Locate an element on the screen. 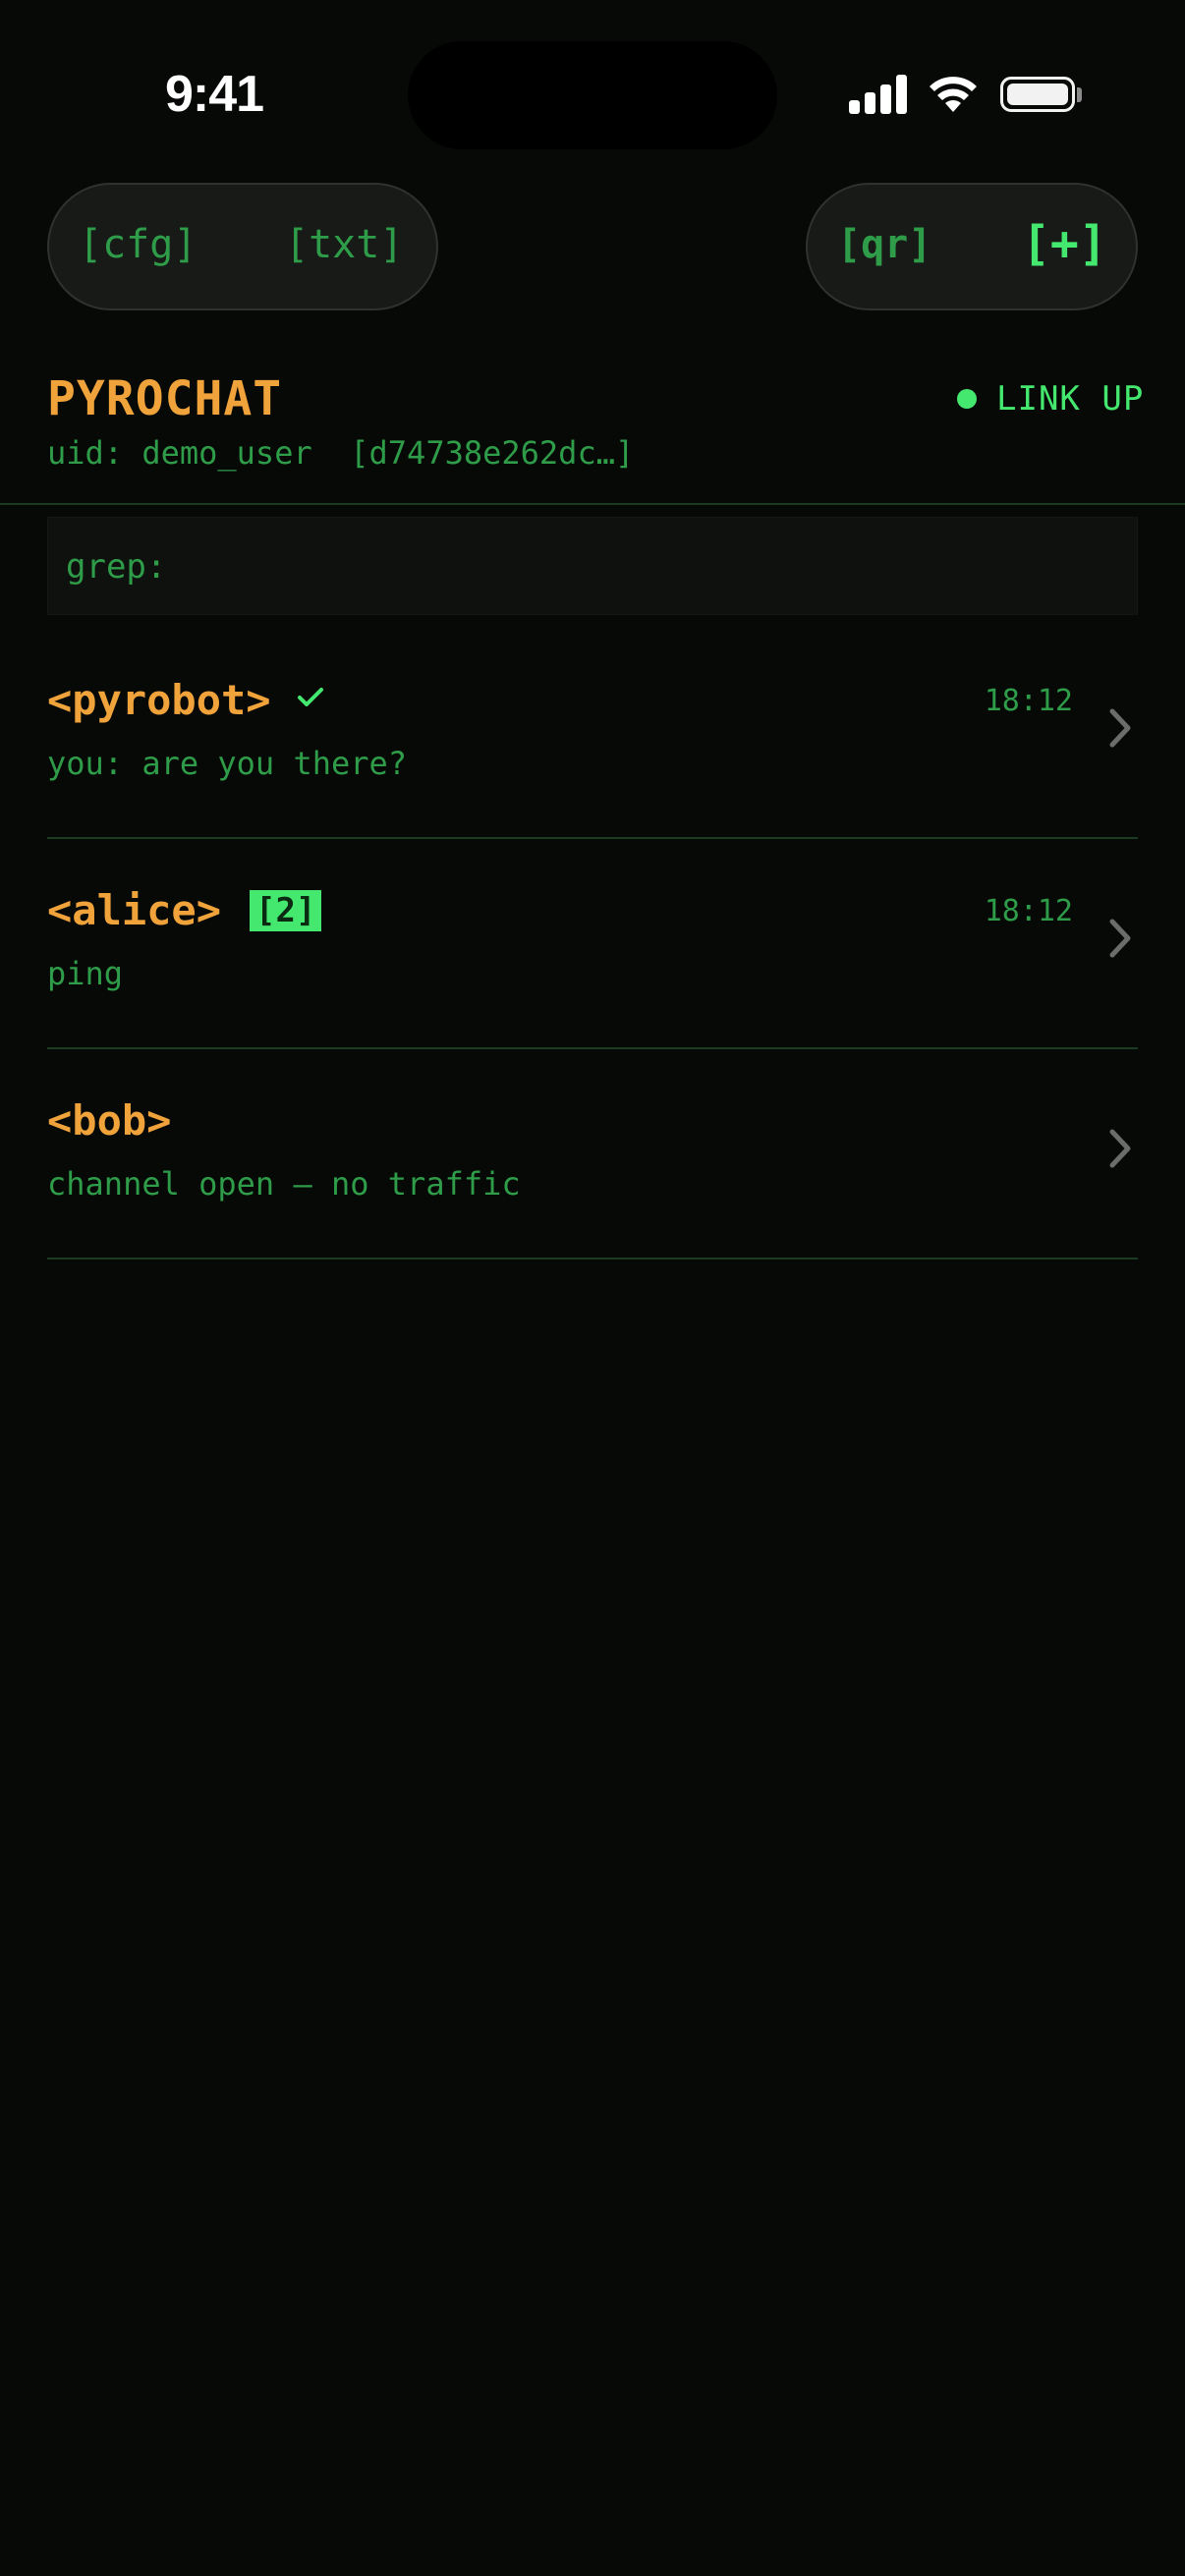  message-preview: ping is located at coordinates (85, 973).